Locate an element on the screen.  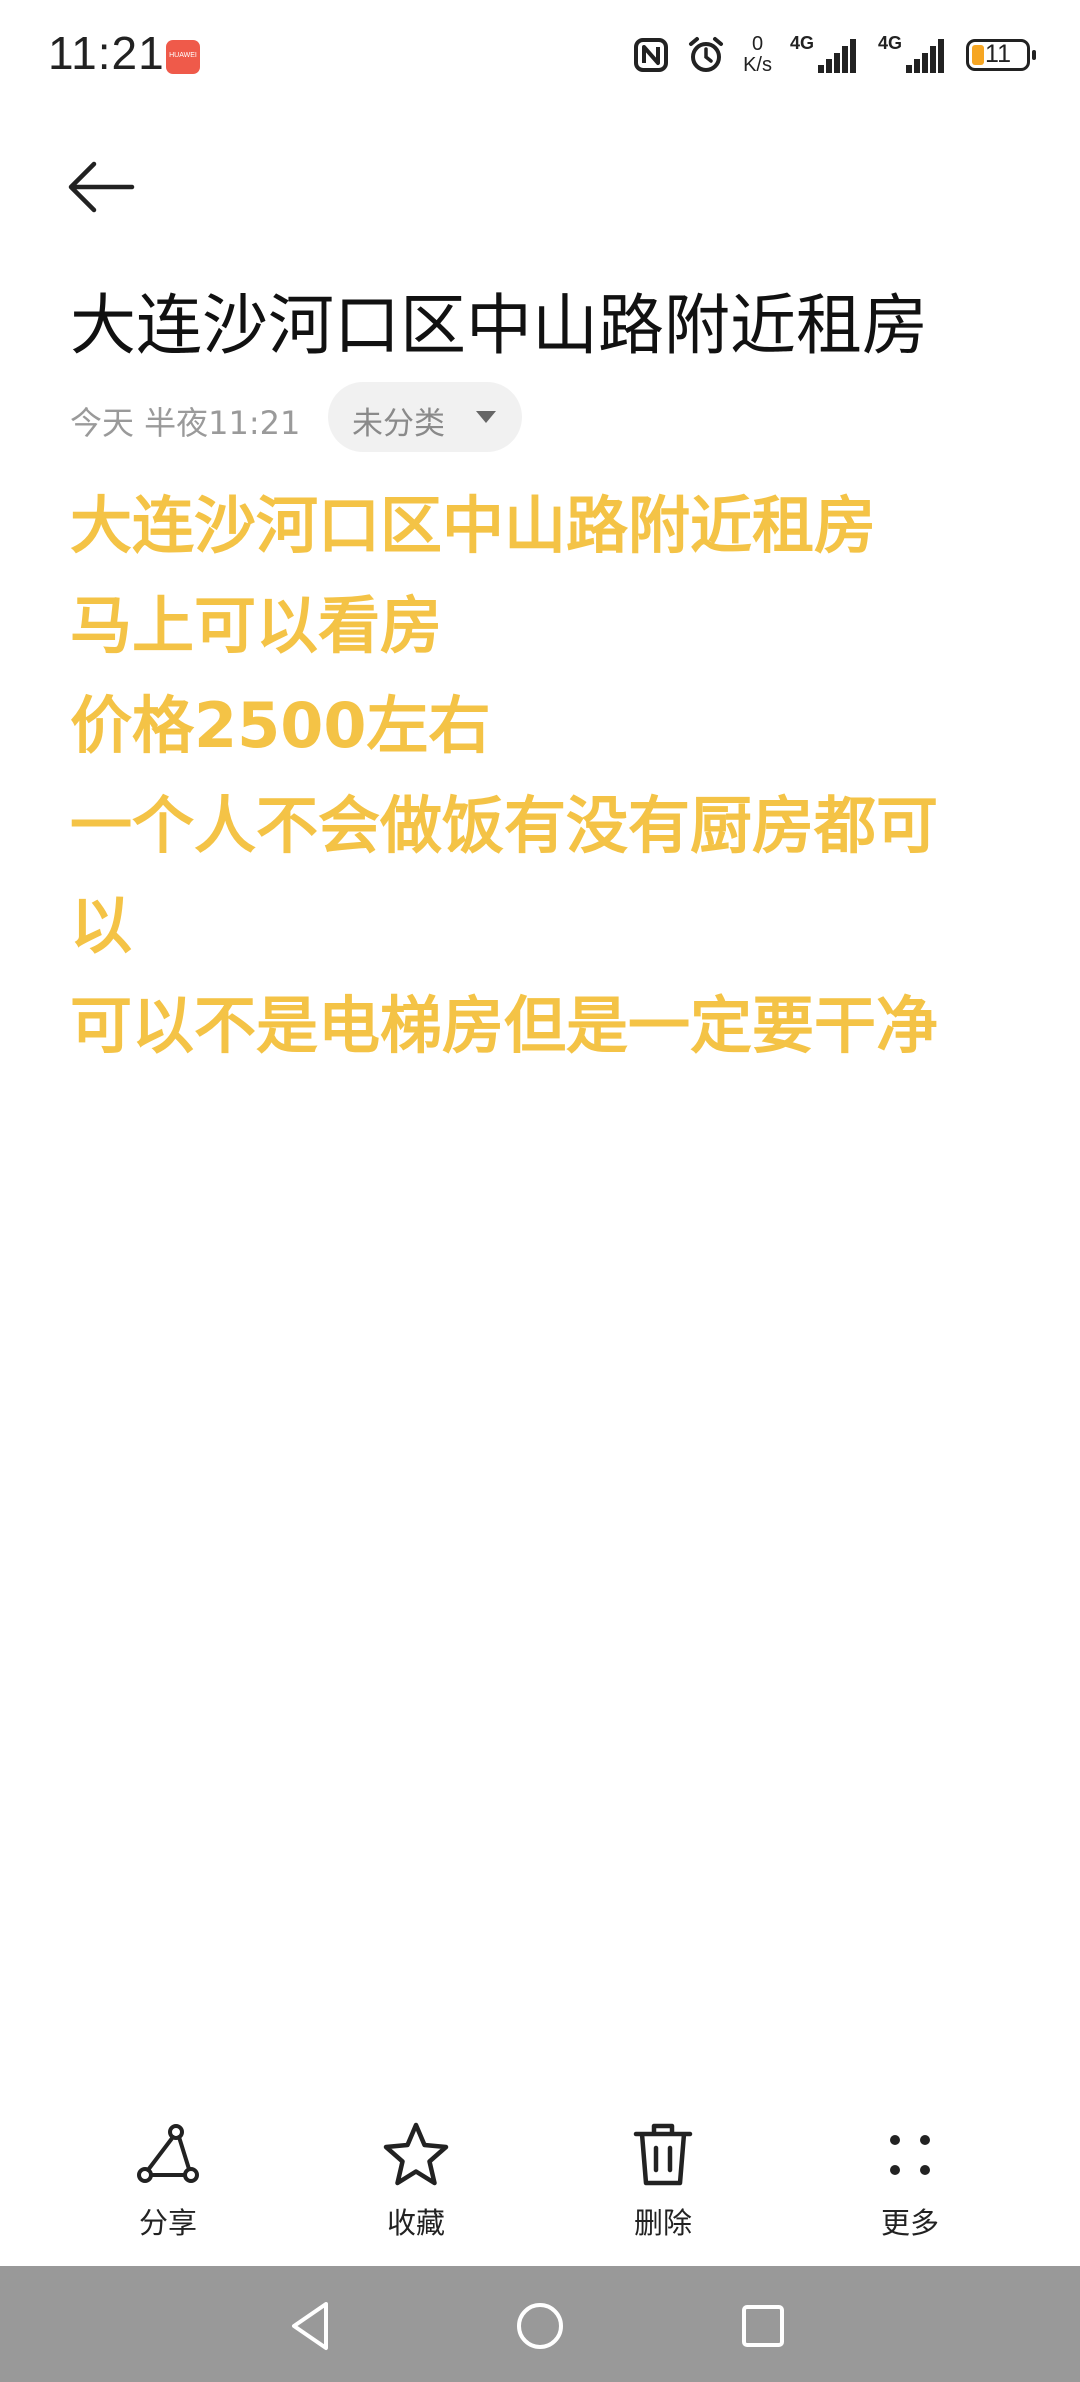
net-speed-unit: K/s is located at coordinates (757, 65).